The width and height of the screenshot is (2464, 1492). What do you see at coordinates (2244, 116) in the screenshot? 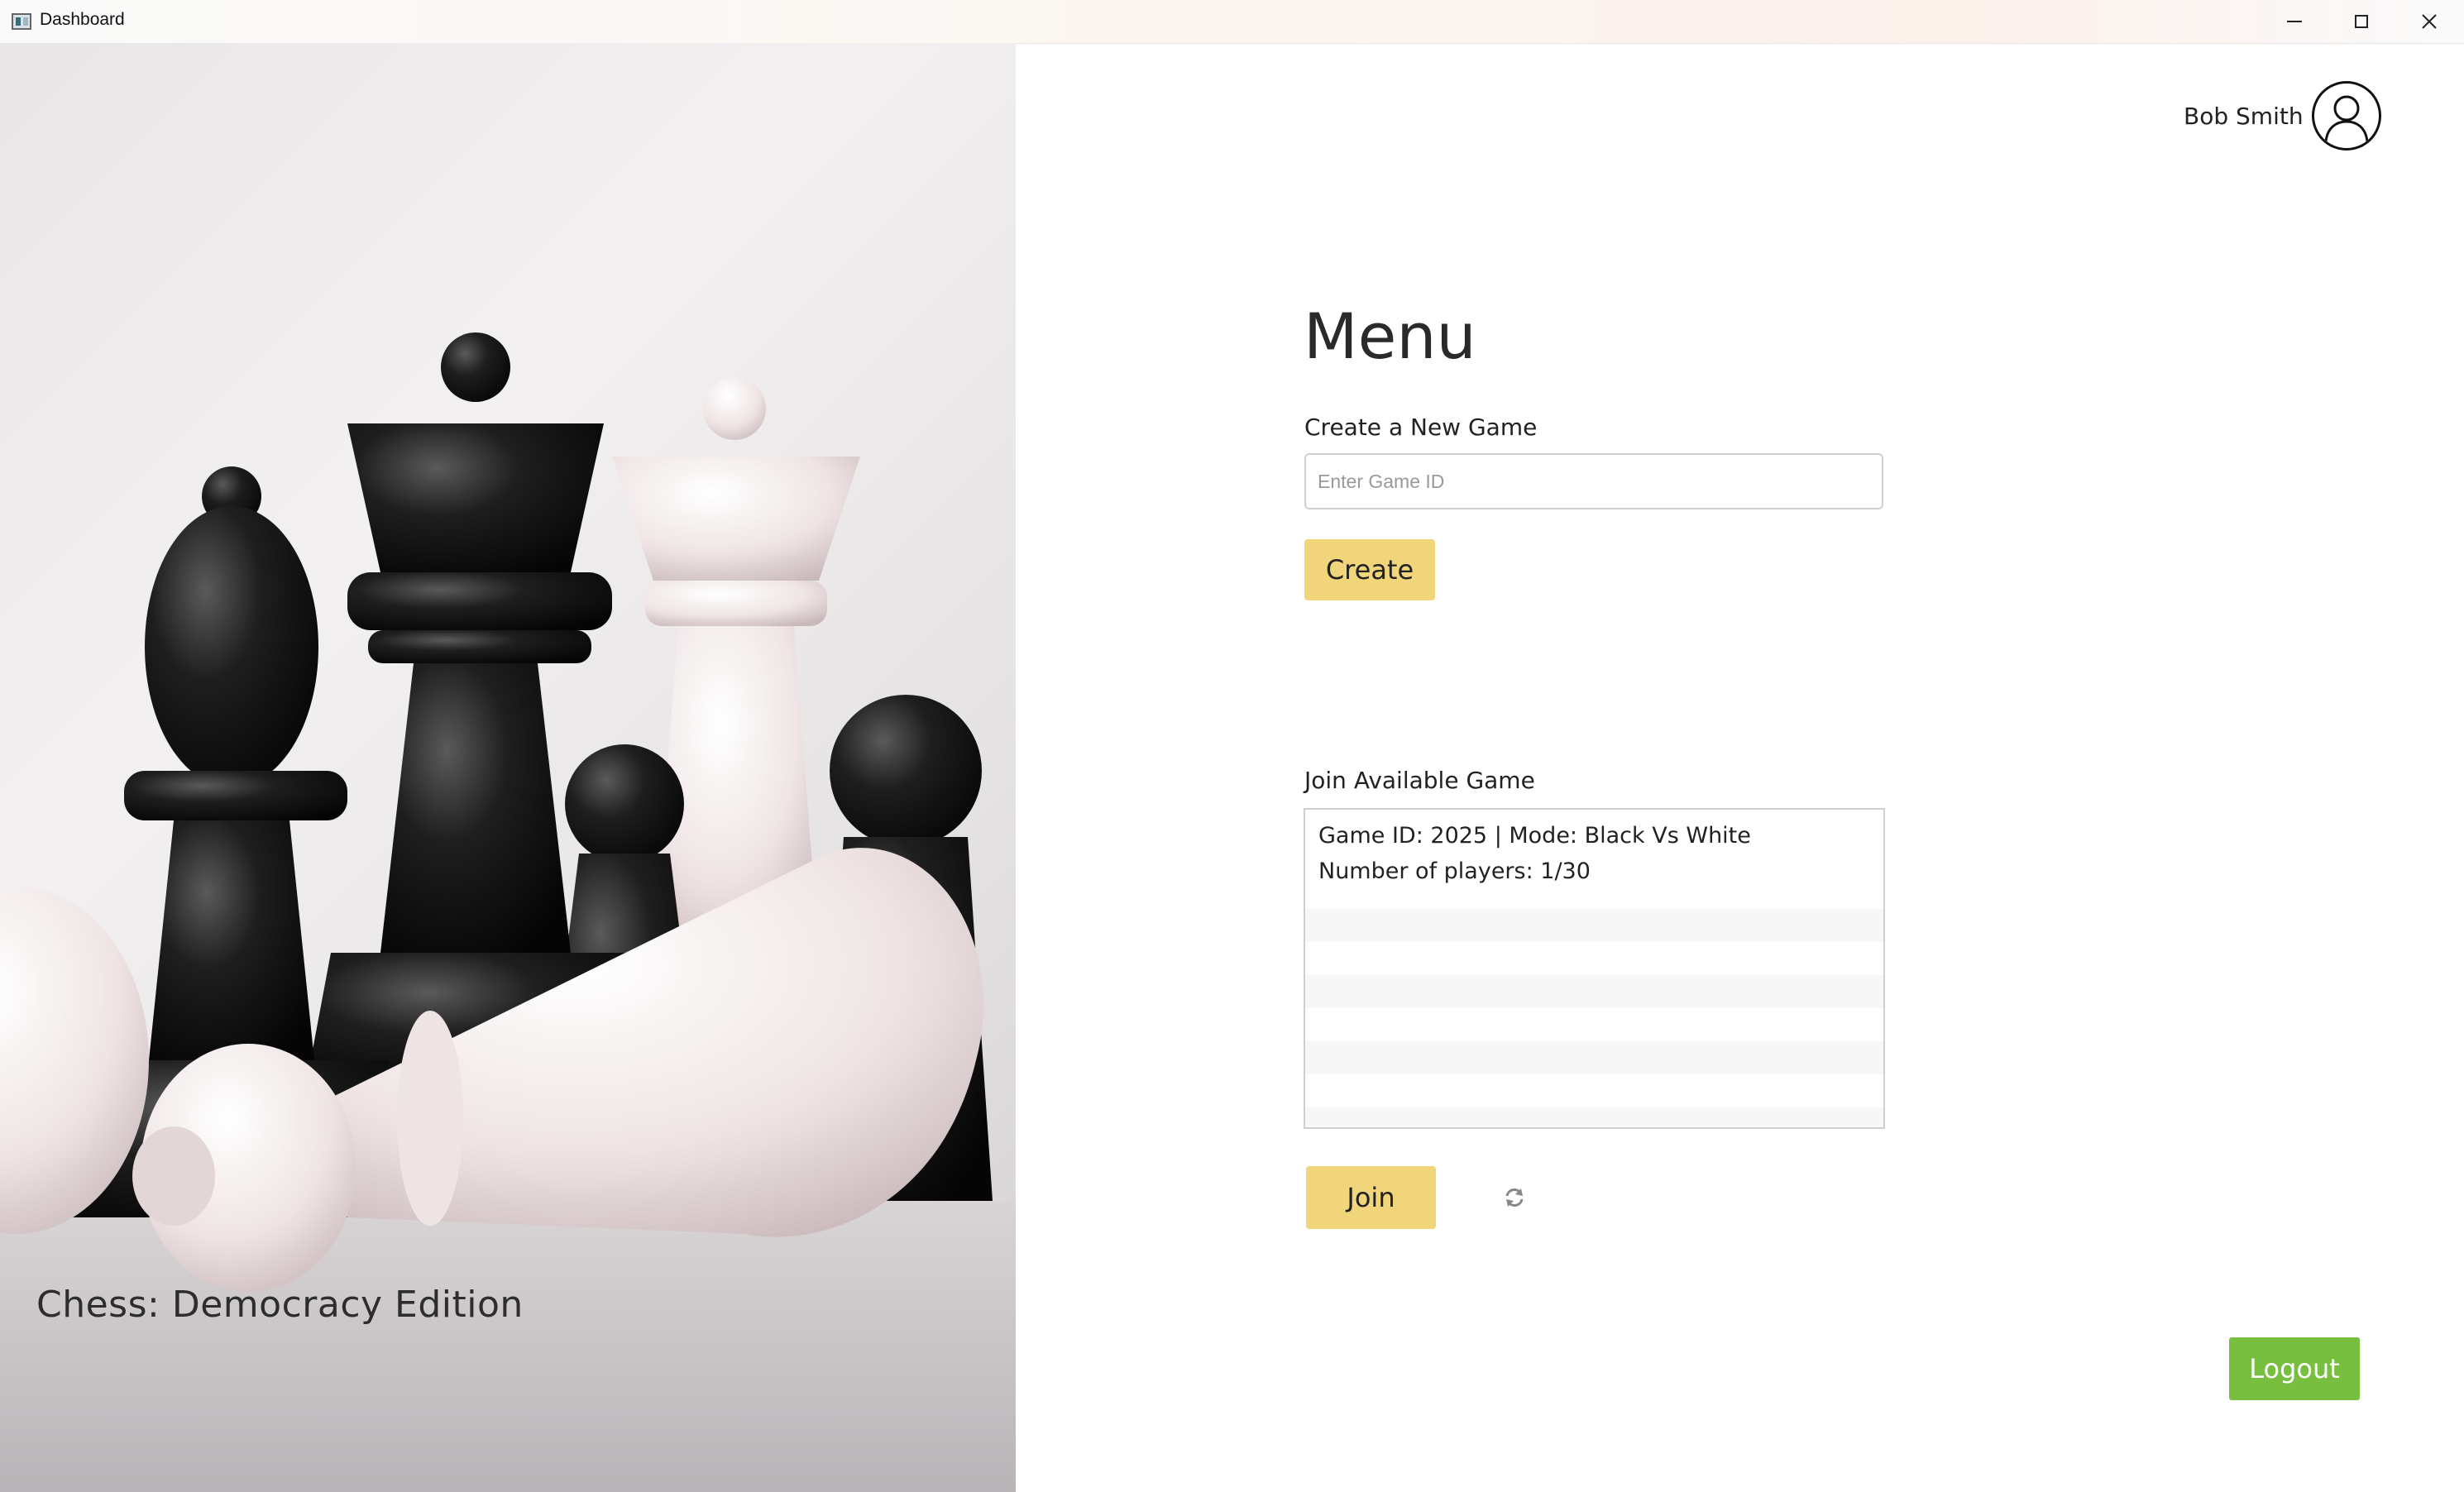
I see `user-name: Bob Smith` at bounding box center [2244, 116].